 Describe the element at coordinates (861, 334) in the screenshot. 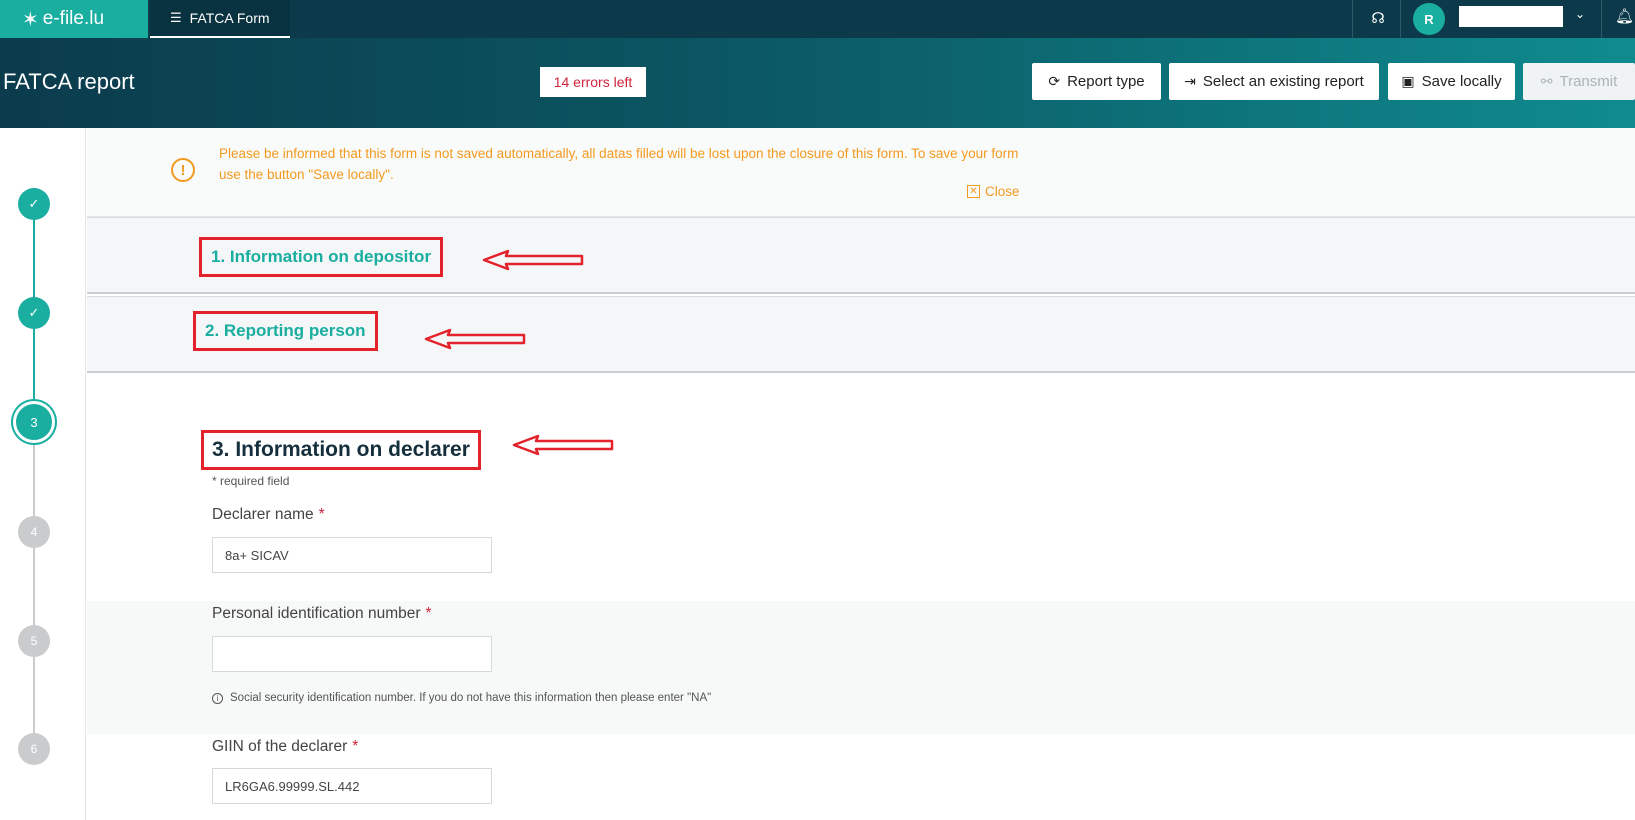

I see `section-bar-reporting-person: 2. Reporting person` at that location.